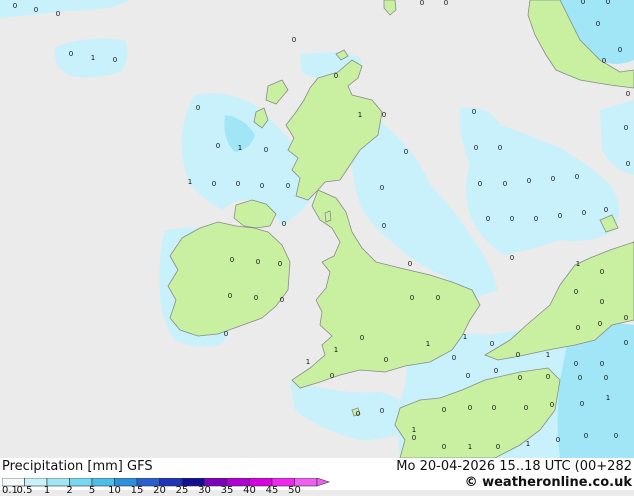 This screenshot has width=634, height=496. I want to click on run-info: Mo 20-04-2026 15..18 UTC (00+282, so click(514, 466).